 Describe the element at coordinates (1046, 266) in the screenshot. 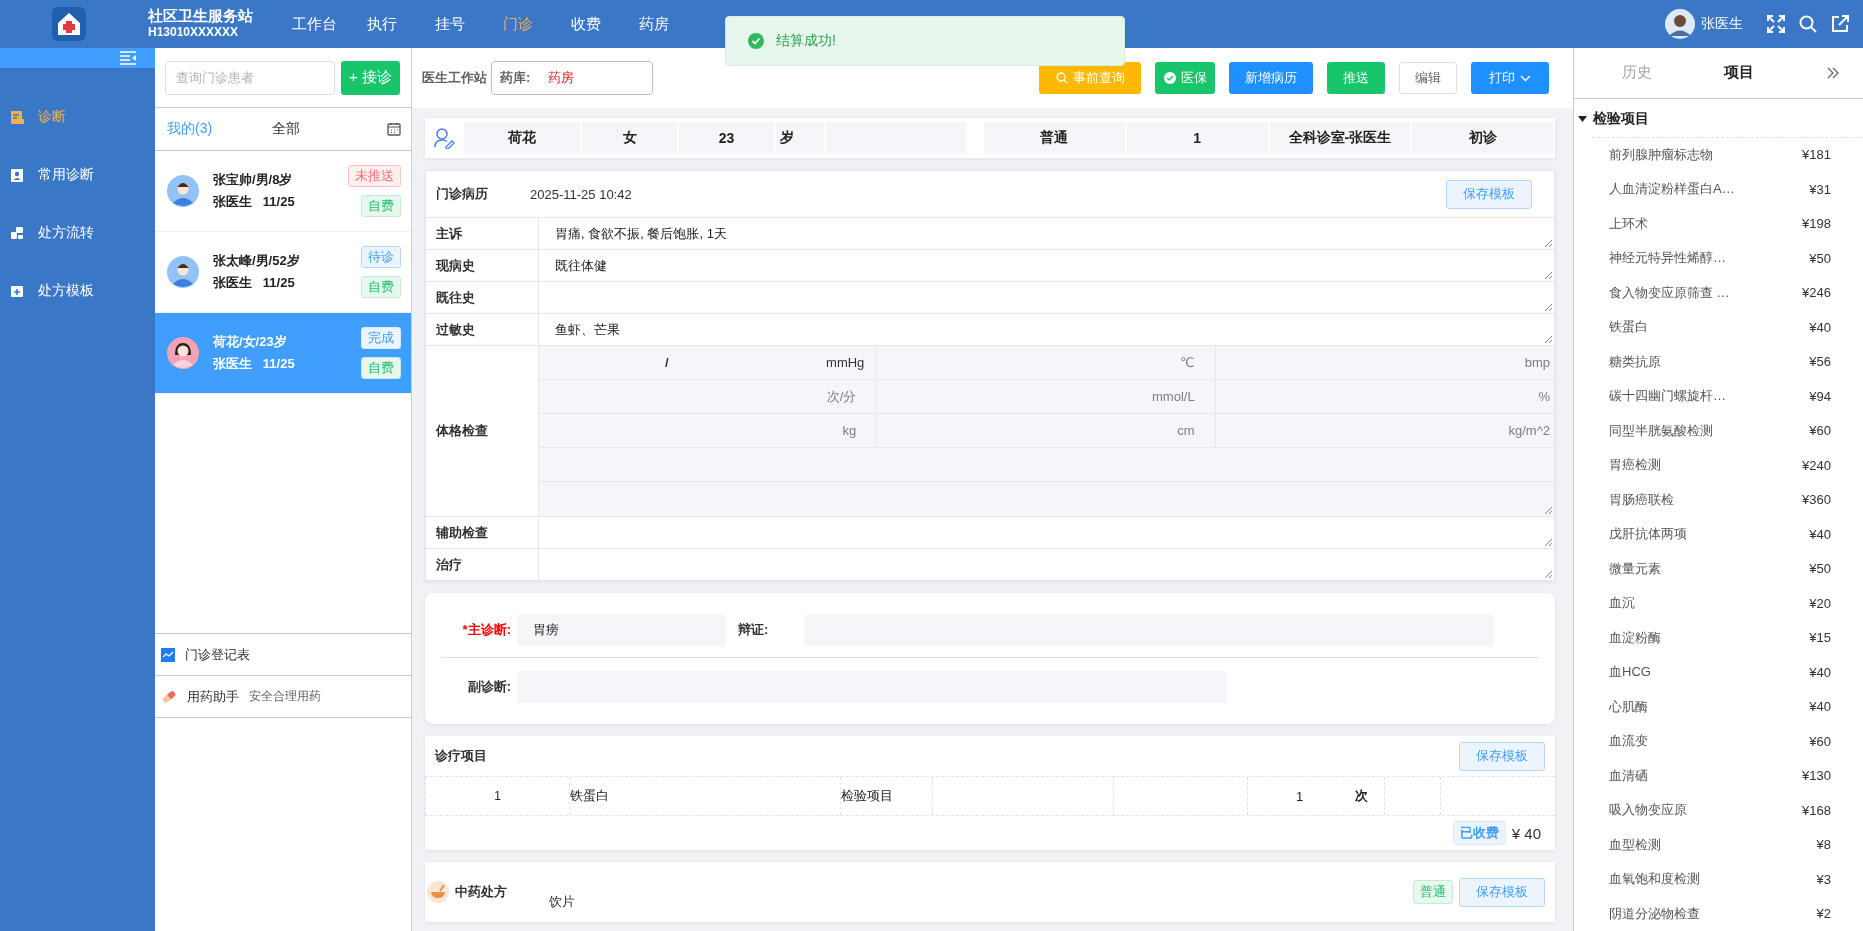

I see `text-field: 既往体健` at that location.